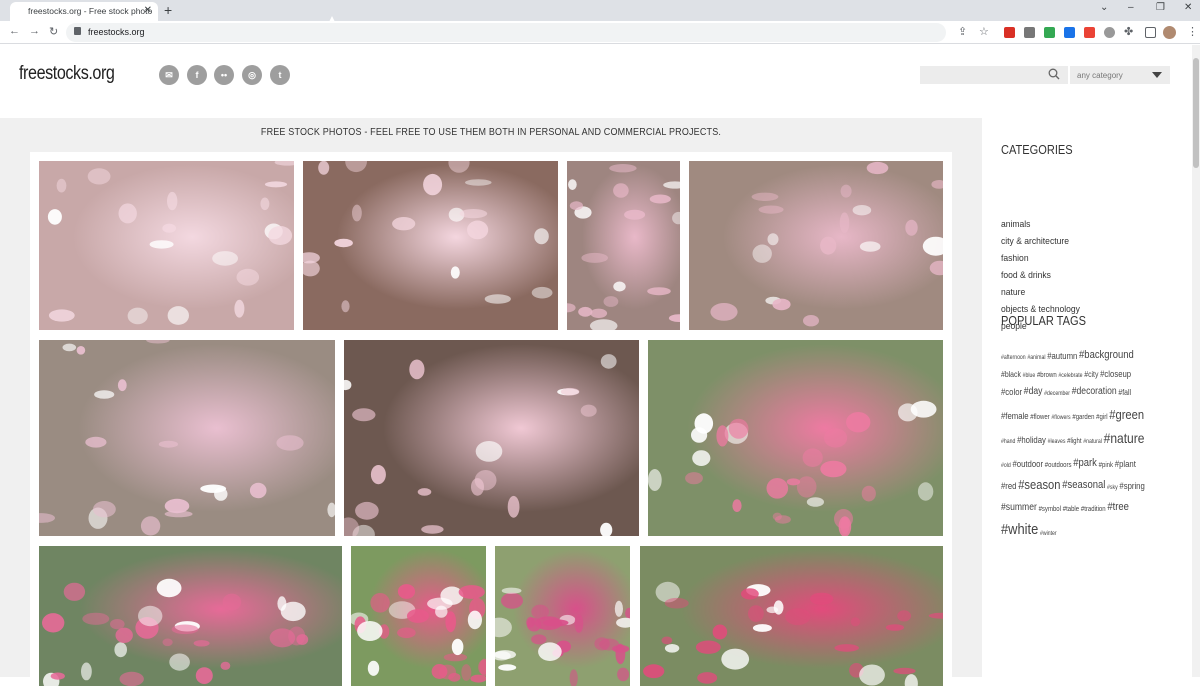 The image size is (1200, 686). Describe the element at coordinates (1091, 375) in the screenshot. I see `tag-link: #city` at that location.